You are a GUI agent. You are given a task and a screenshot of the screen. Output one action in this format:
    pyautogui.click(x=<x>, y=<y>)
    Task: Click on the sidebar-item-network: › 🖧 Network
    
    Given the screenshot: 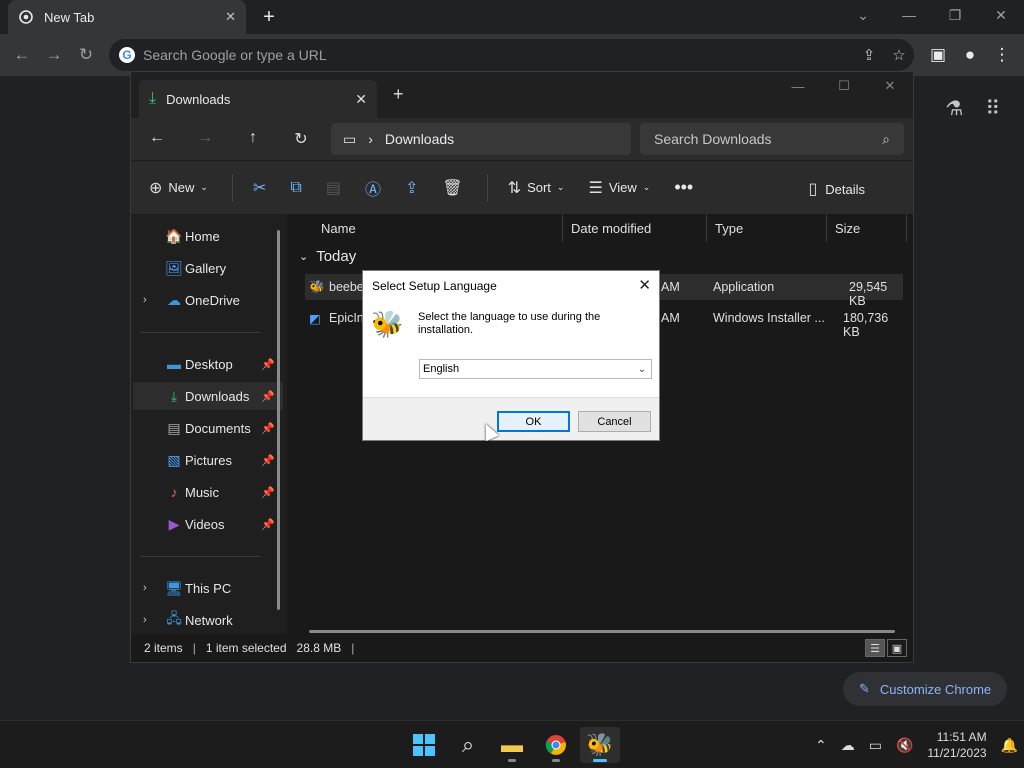 What is the action you would take?
    pyautogui.click(x=208, y=620)
    